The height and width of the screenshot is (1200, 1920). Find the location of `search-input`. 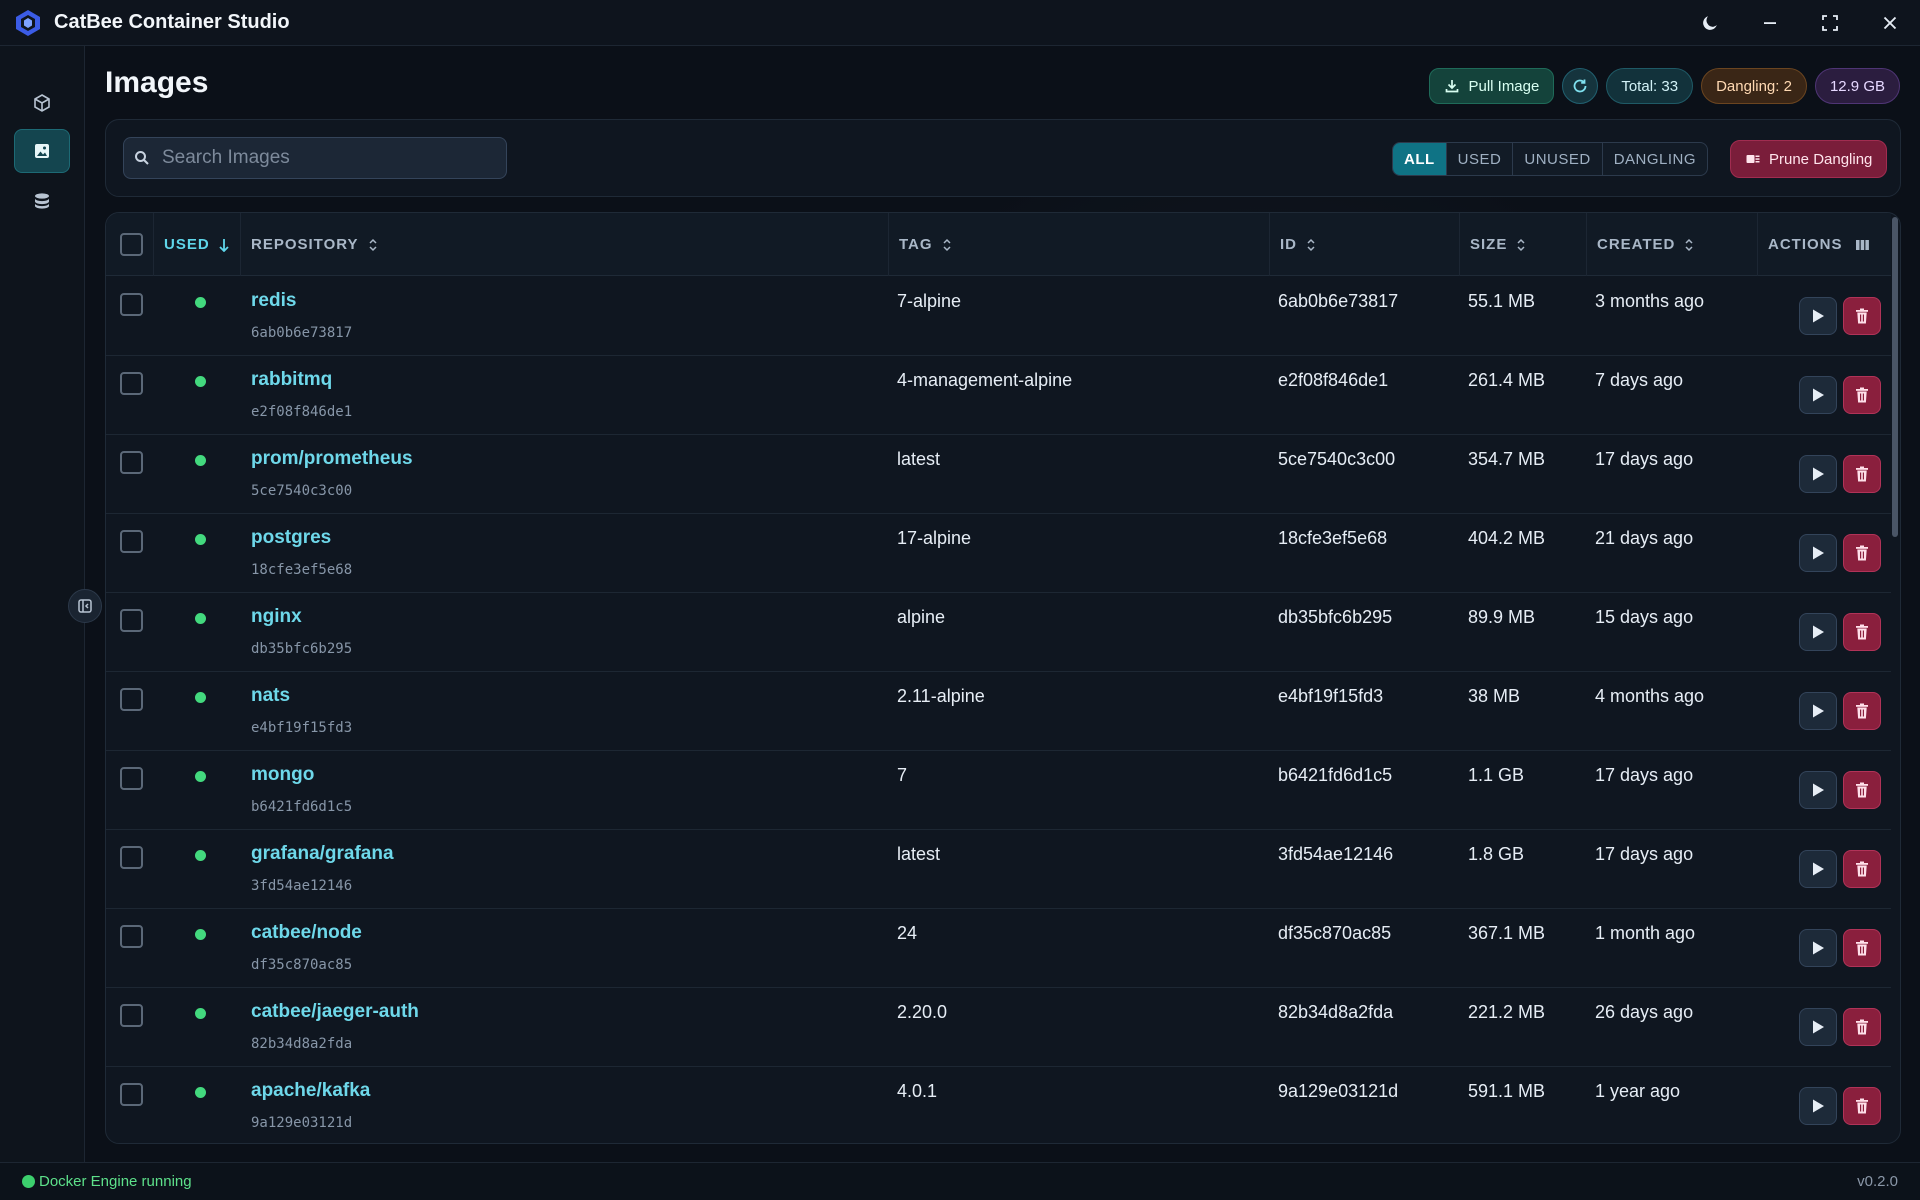

search-input is located at coordinates (327, 158).